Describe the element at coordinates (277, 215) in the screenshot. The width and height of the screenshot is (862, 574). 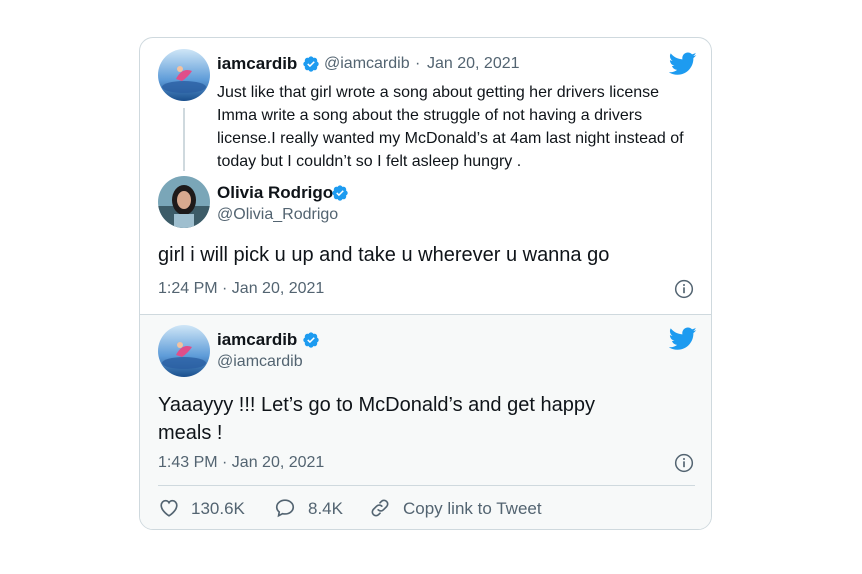
I see `reply-handle: @Olivia_Rodrigo` at that location.